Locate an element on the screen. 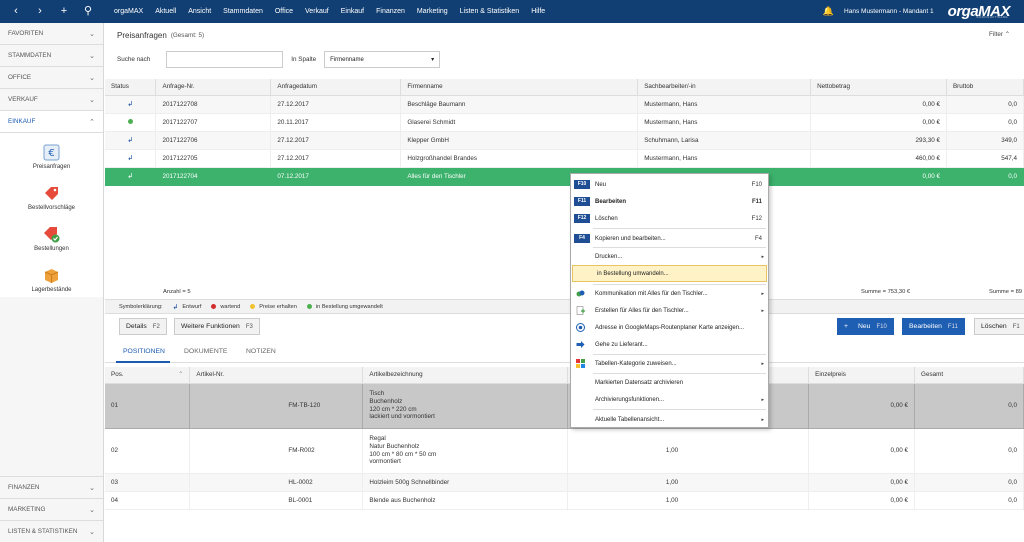 The image size is (1024, 542). column-header-date: Anfragedatum is located at coordinates (336, 87).